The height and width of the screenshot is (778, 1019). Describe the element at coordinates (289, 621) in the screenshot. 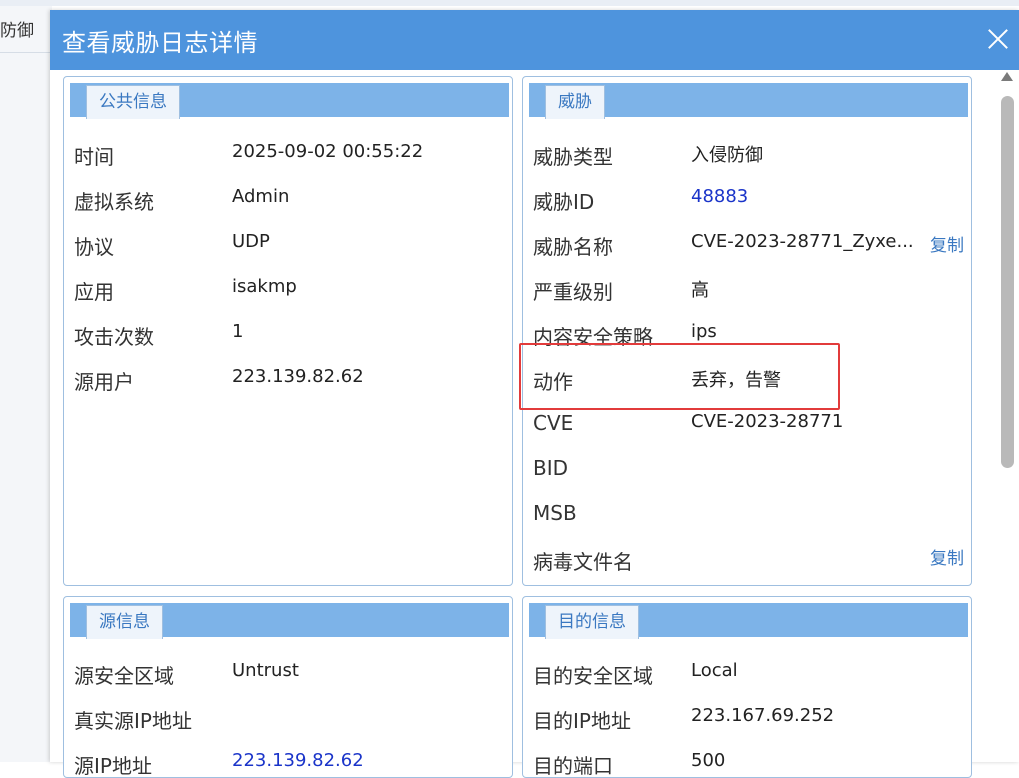

I see `panel-header: 源信息` at that location.